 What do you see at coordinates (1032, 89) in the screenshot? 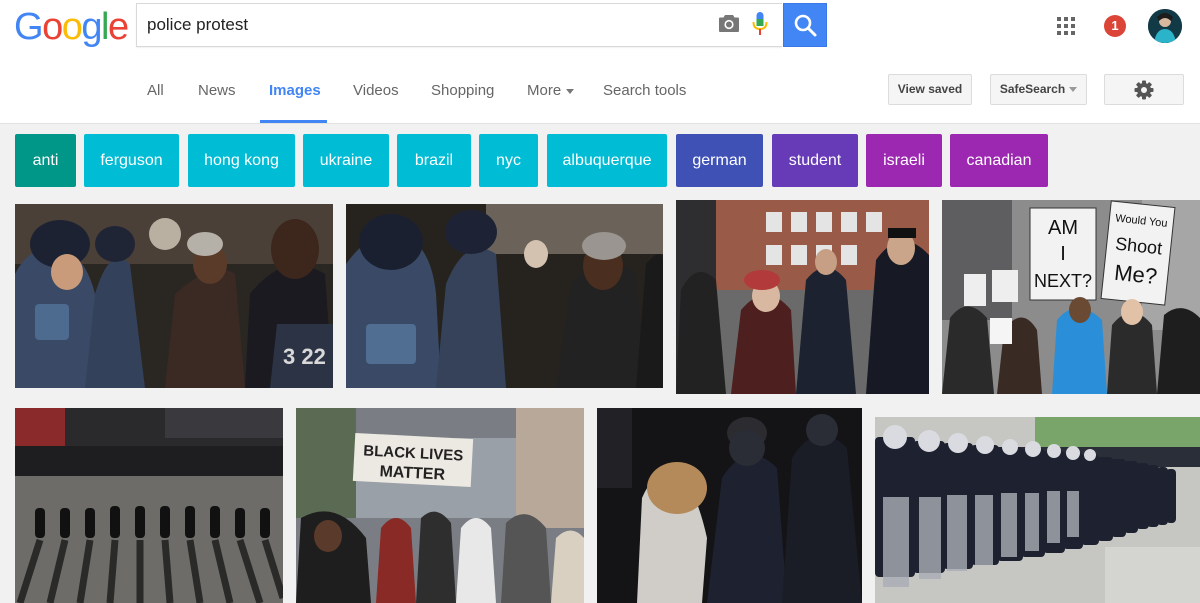
I see `safesearch-label: SafeSearch` at bounding box center [1032, 89].